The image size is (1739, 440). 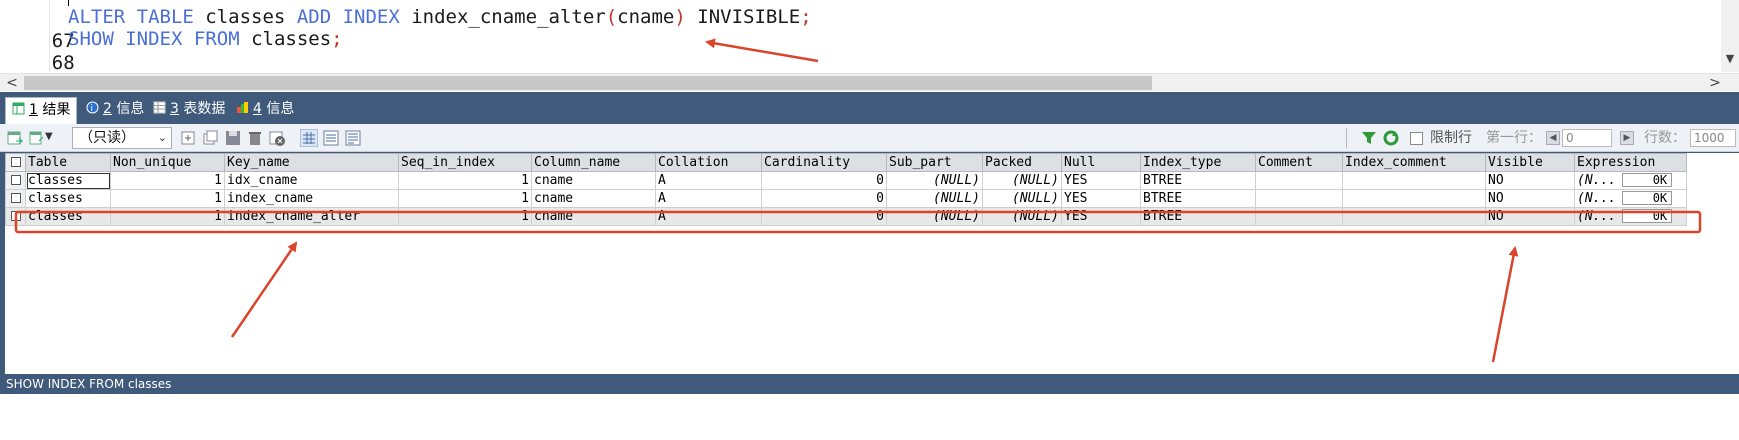 I want to click on scroll-right-icon: >, so click(x=1715, y=83).